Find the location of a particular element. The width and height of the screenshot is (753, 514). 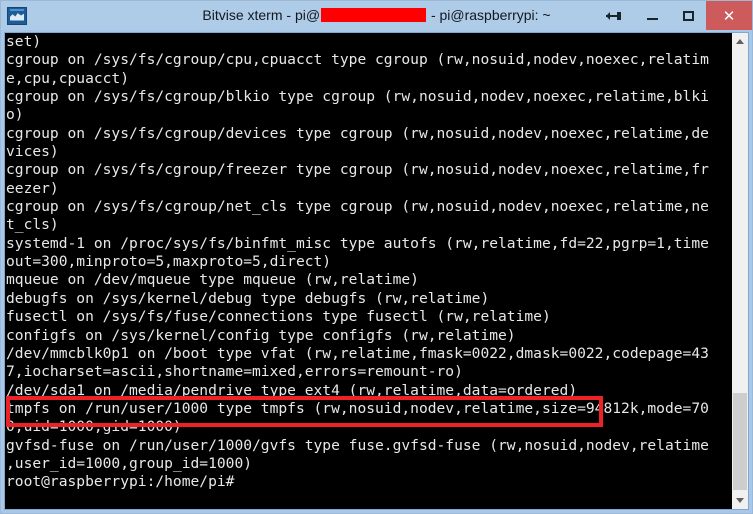

close-button: ✕ is located at coordinates (729, 15).